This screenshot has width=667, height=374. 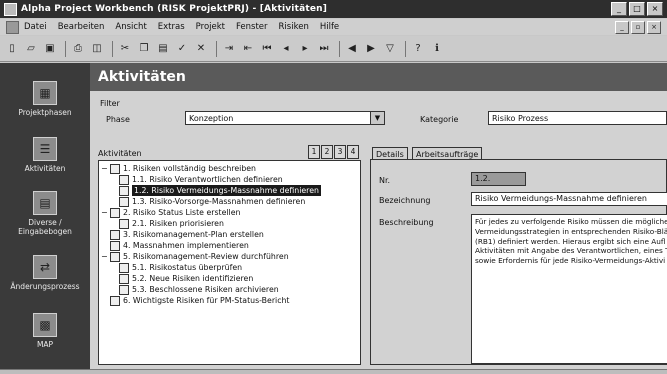 What do you see at coordinates (45, 99) in the screenshot?
I see `sidebar-item-projektphasen: ▦ Projektphasen` at bounding box center [45, 99].